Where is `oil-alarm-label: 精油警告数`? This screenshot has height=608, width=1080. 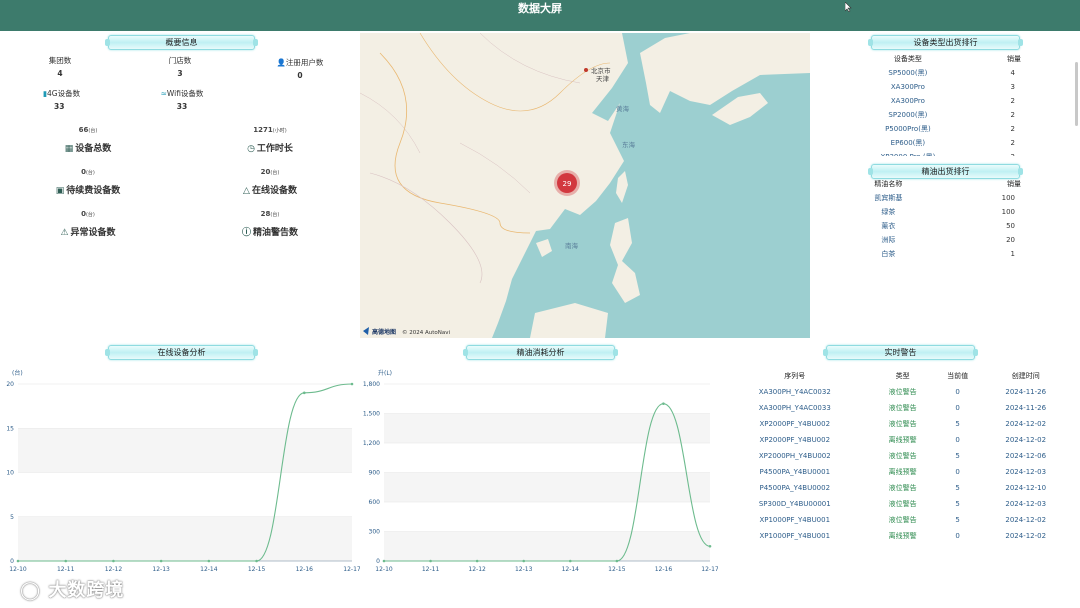
oil-alarm-label: 精油警告数 is located at coordinates (276, 233).